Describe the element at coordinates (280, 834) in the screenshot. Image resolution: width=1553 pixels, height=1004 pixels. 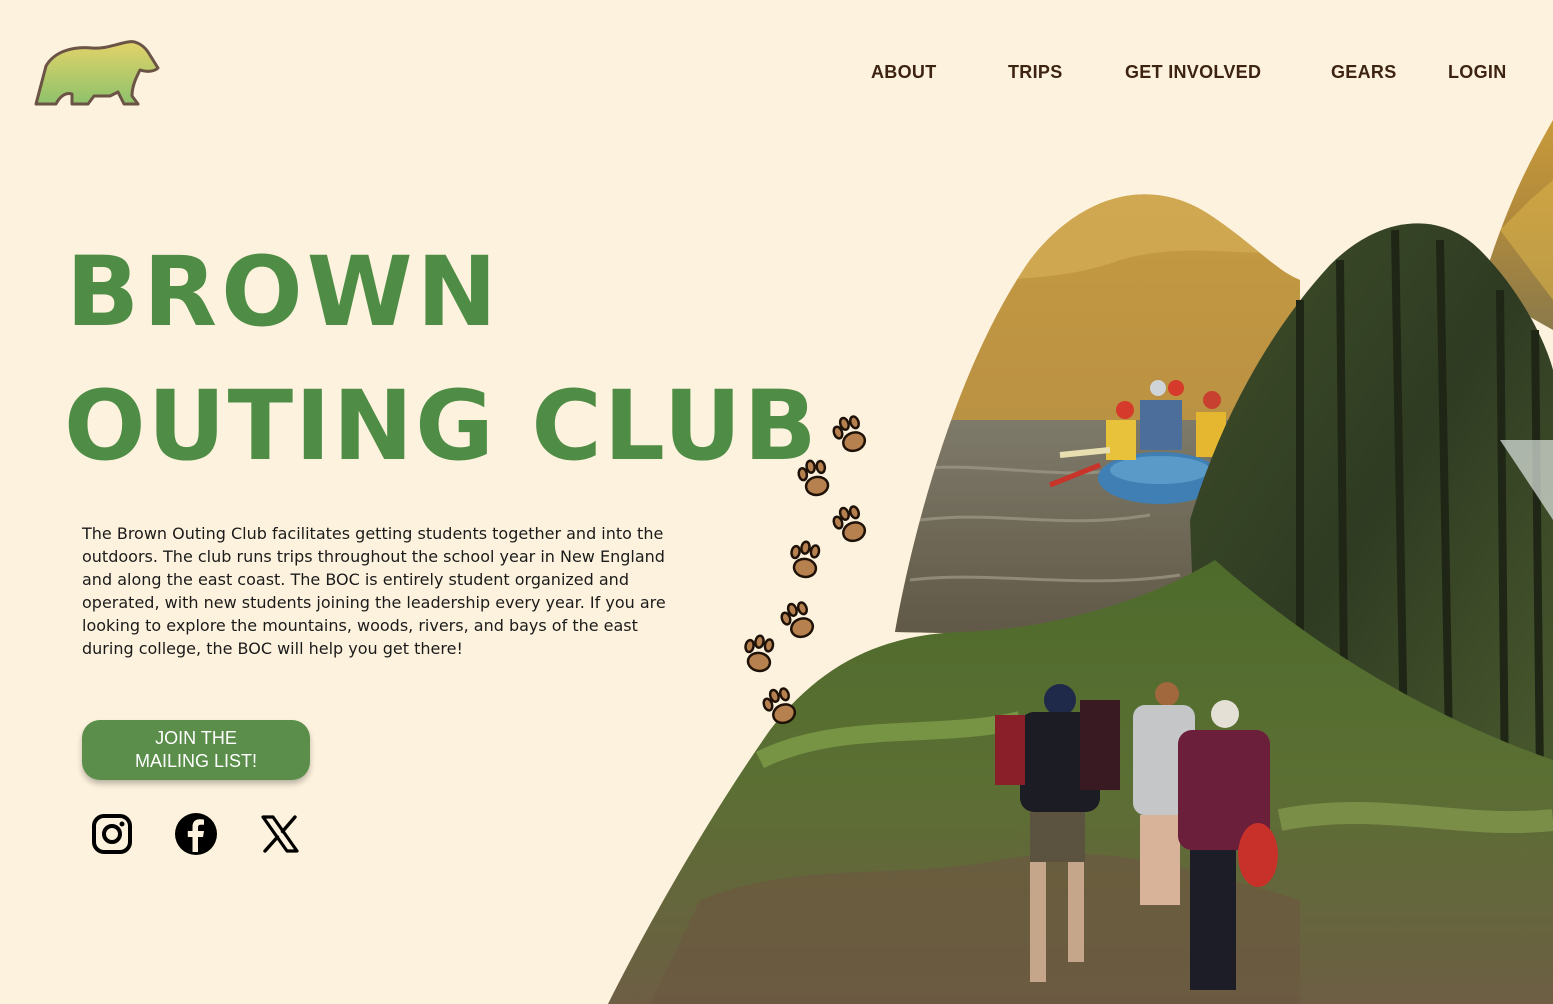
I see `x-icon` at that location.